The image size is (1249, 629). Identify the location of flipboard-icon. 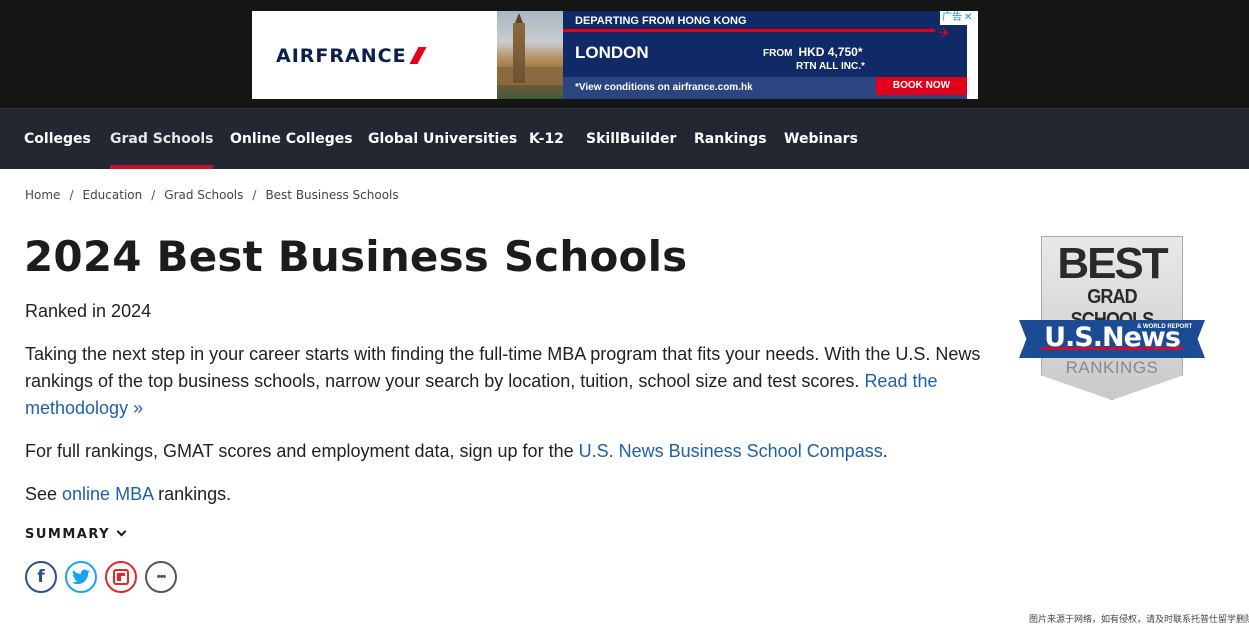
(121, 577).